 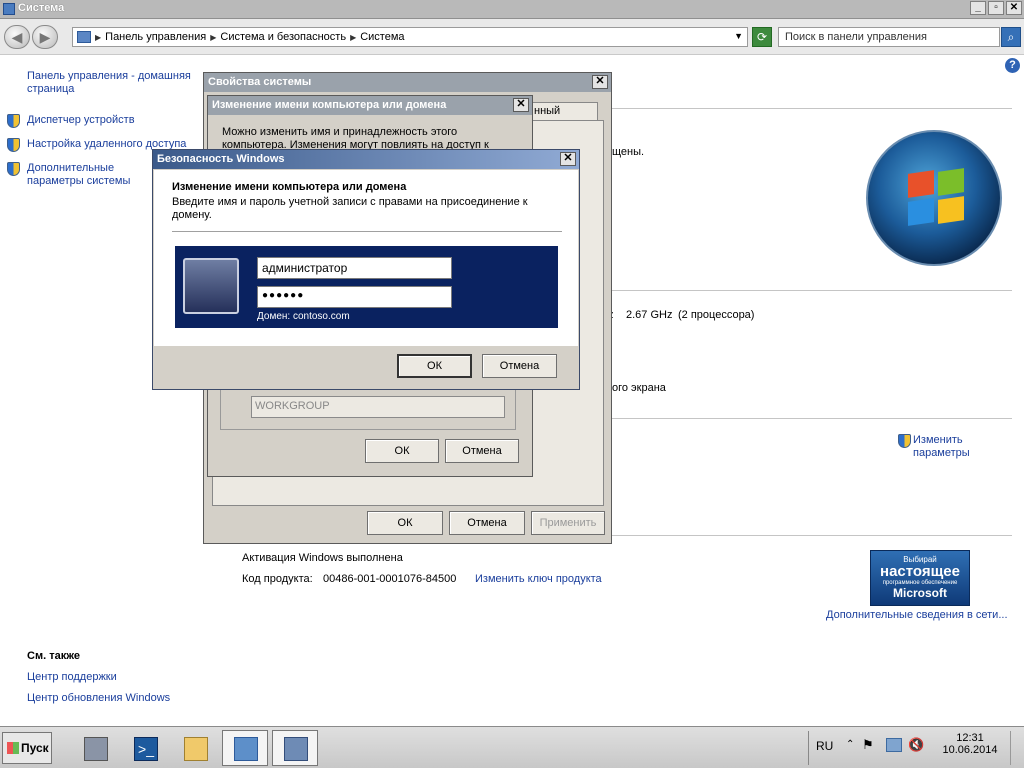 What do you see at coordinates (738, 36) in the screenshot?
I see `chevron-down-icon: ▼` at bounding box center [738, 36].